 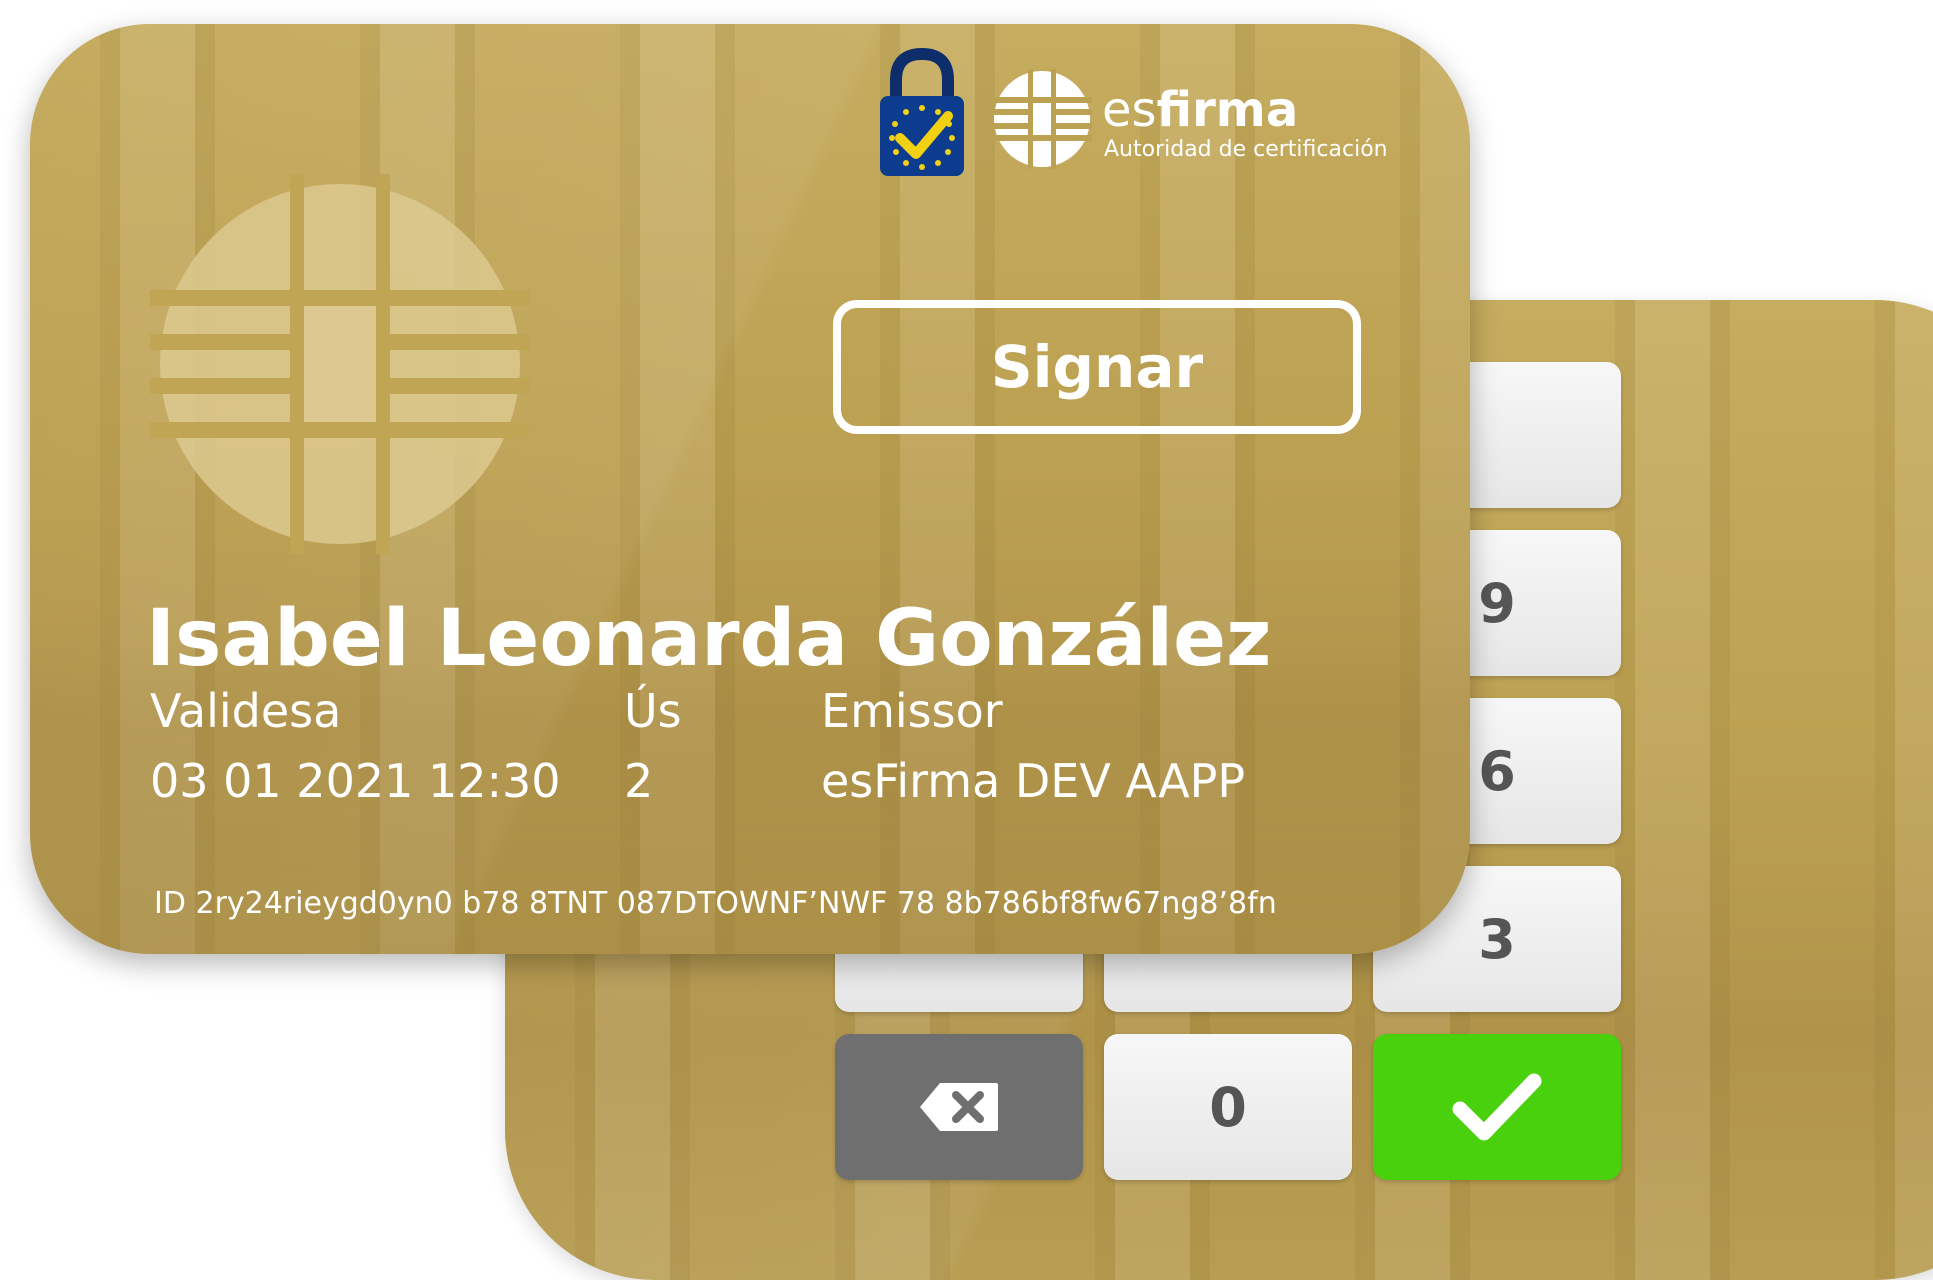 What do you see at coordinates (653, 711) in the screenshot?
I see `uses-label: Ús` at bounding box center [653, 711].